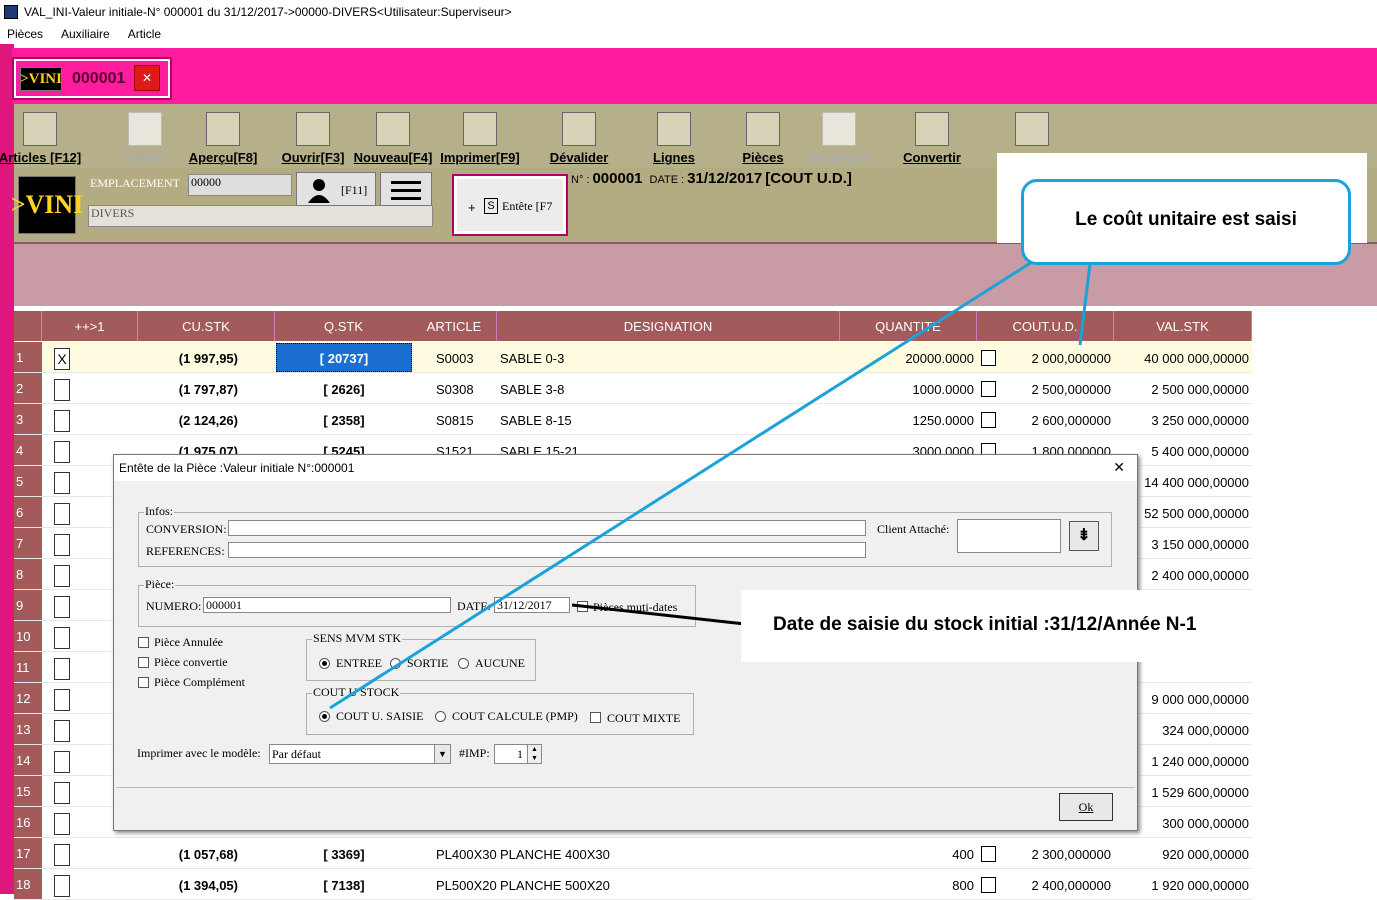  I want to click on cost-callout-box: Le coût unitaire est saisi, so click(1182, 209).